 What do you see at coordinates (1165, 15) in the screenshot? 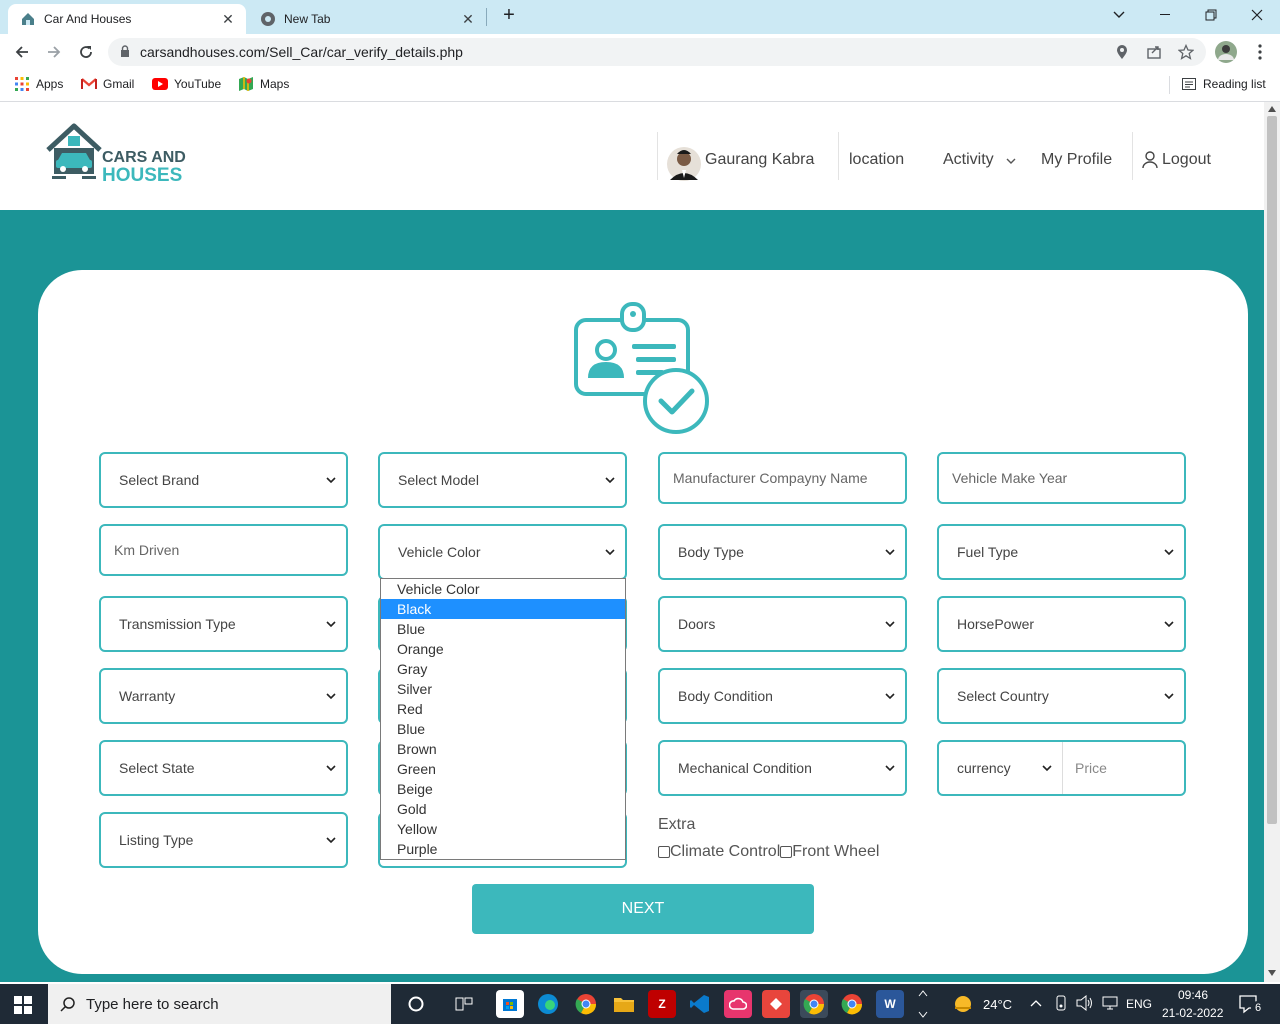
I see `minimize-button` at bounding box center [1165, 15].